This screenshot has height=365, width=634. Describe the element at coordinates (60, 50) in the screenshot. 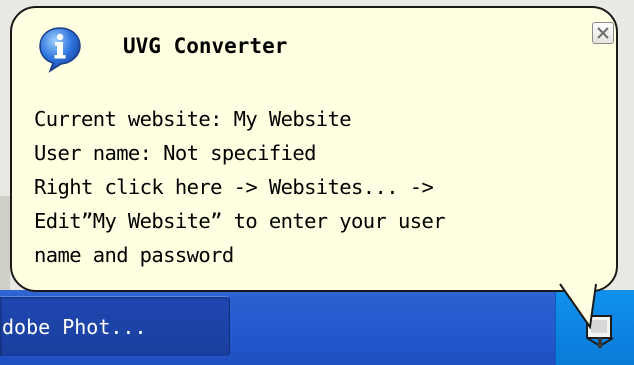

I see `info-icon` at that location.